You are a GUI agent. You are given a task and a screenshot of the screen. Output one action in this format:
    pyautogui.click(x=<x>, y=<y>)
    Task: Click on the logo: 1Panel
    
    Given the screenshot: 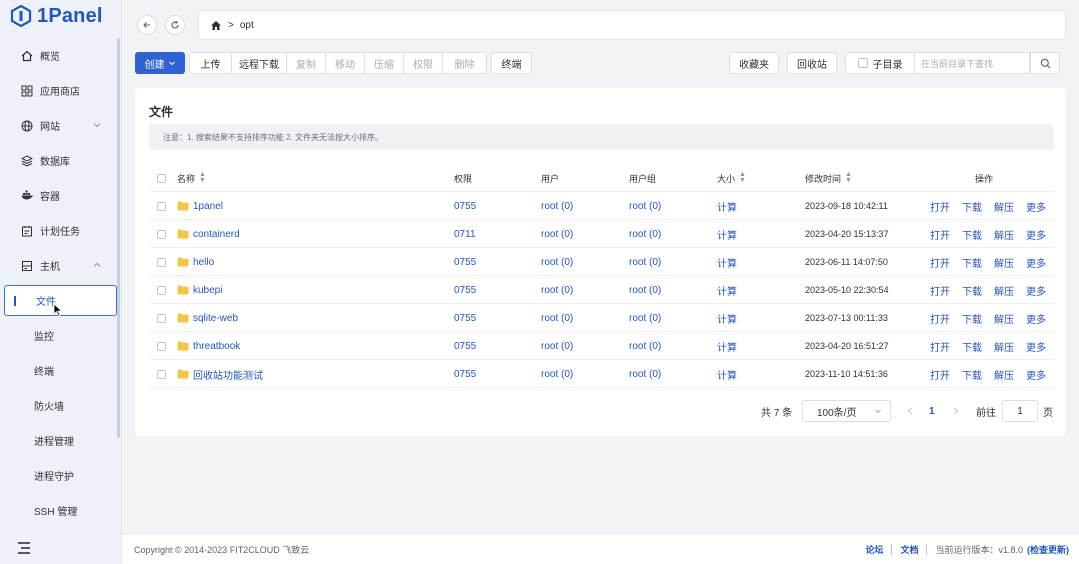 What is the action you would take?
    pyautogui.click(x=56, y=16)
    